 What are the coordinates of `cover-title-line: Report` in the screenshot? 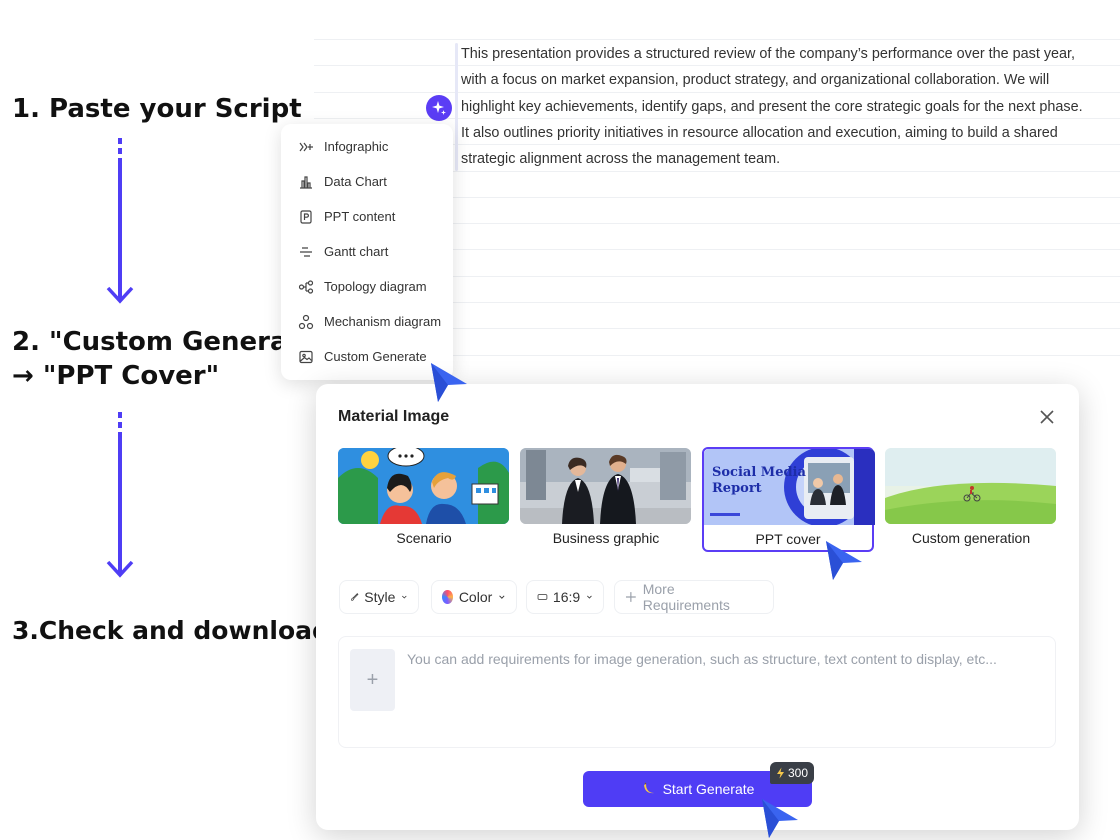 It's located at (737, 488).